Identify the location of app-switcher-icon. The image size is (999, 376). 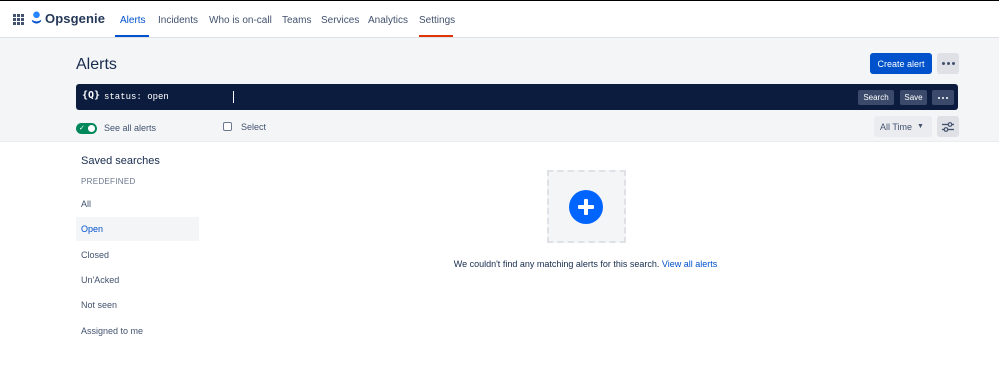
(18, 19).